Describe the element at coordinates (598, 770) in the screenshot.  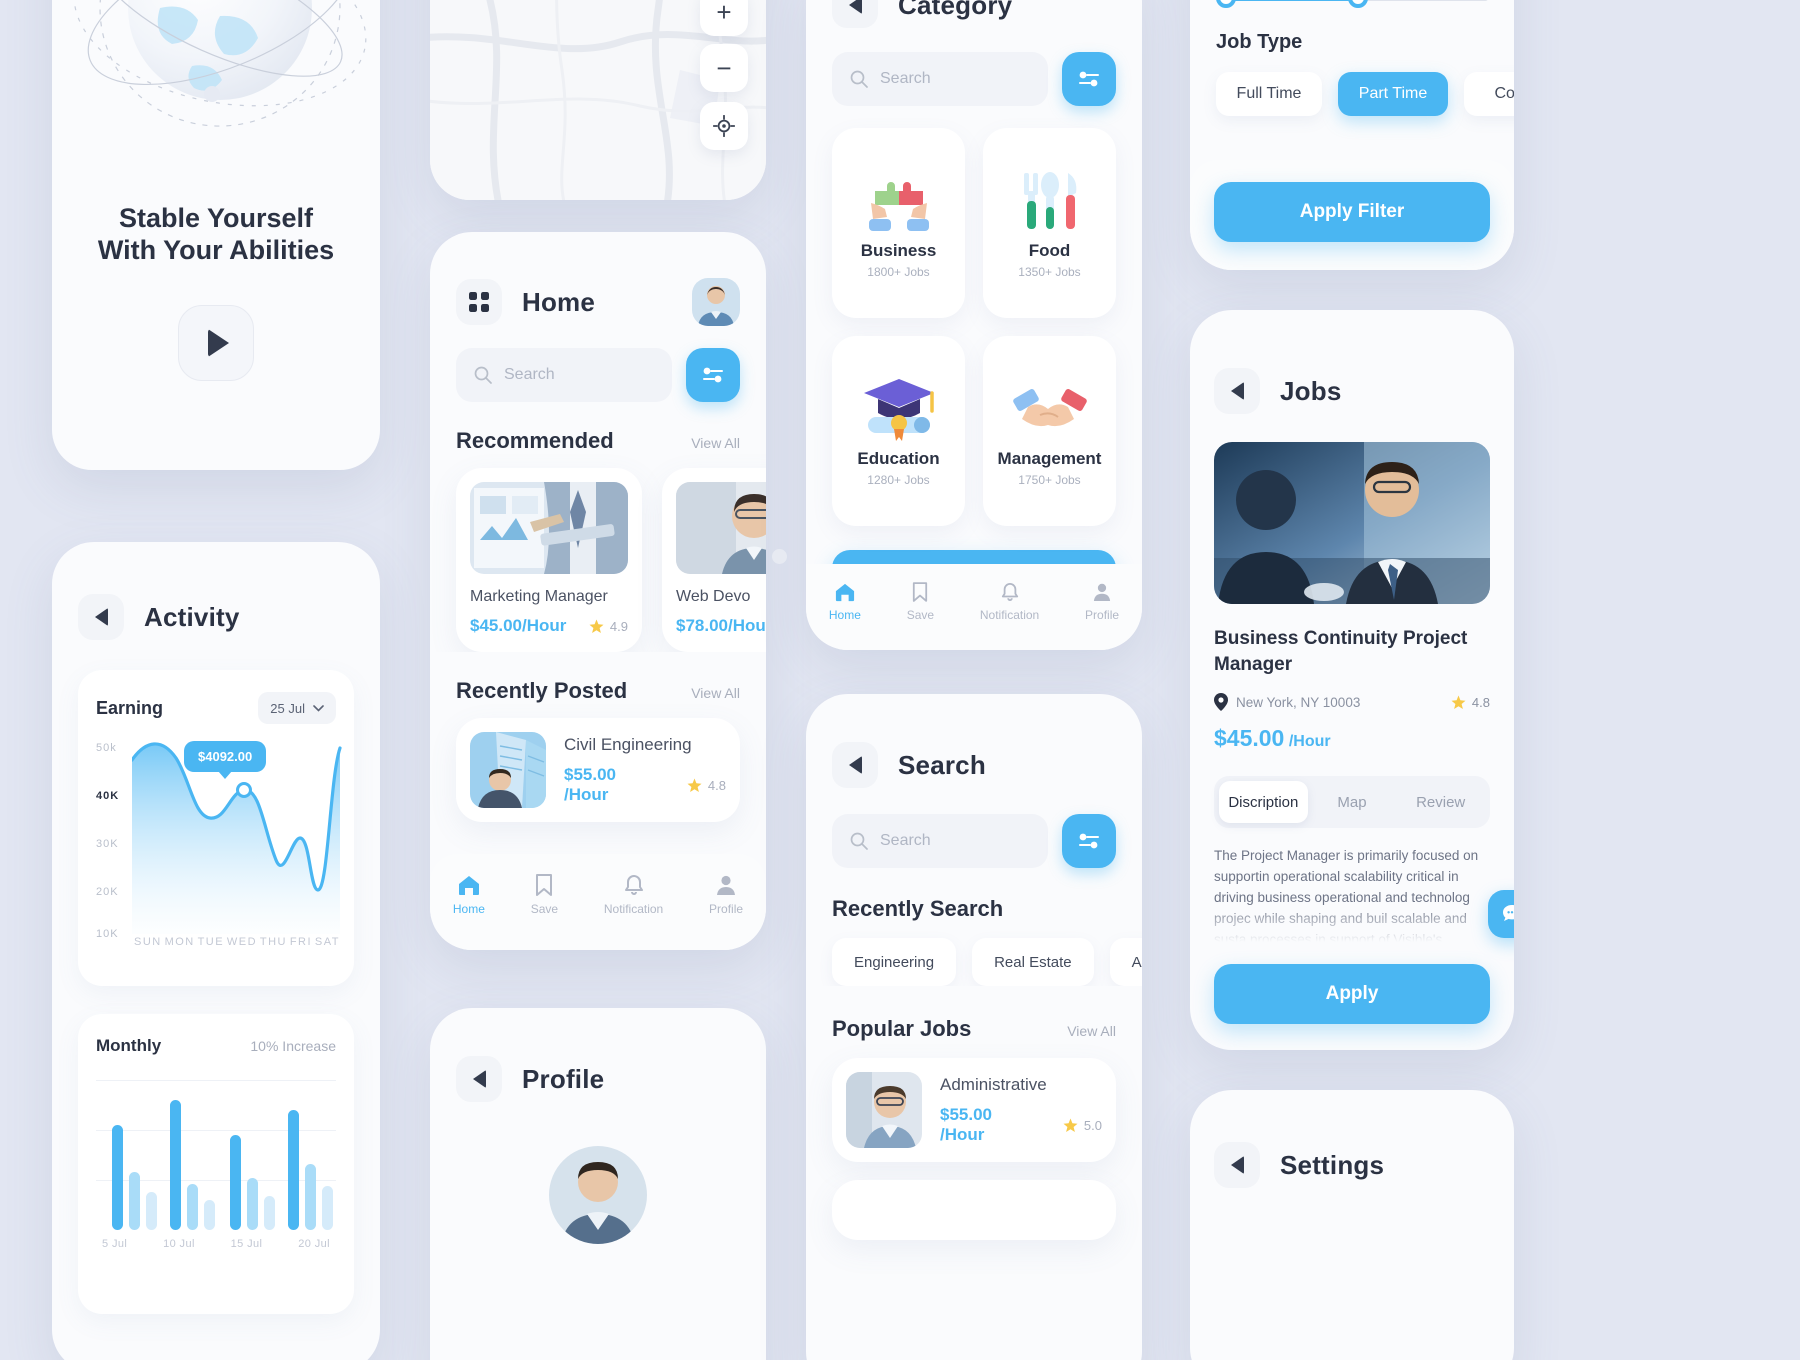
I see `recently-posted-item: Civil Engineering $55.00 /Hour 4.8` at that location.